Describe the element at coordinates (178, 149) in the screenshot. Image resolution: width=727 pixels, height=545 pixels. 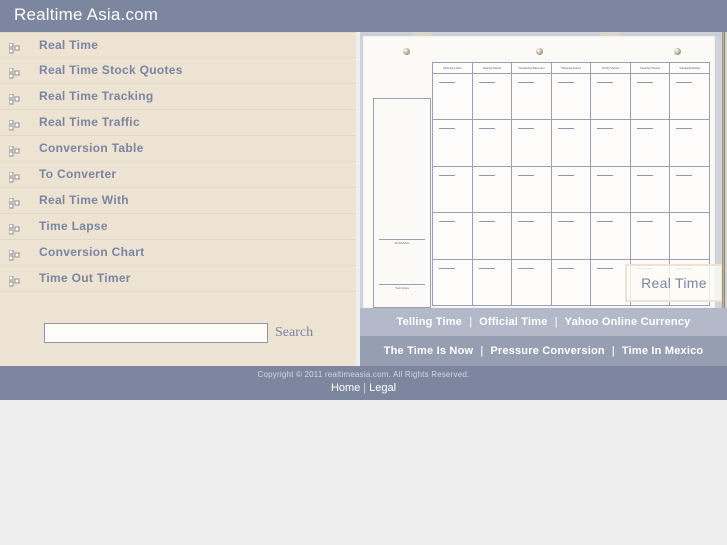
I see `sidebar-item-conversion-table: Conversion Table` at that location.